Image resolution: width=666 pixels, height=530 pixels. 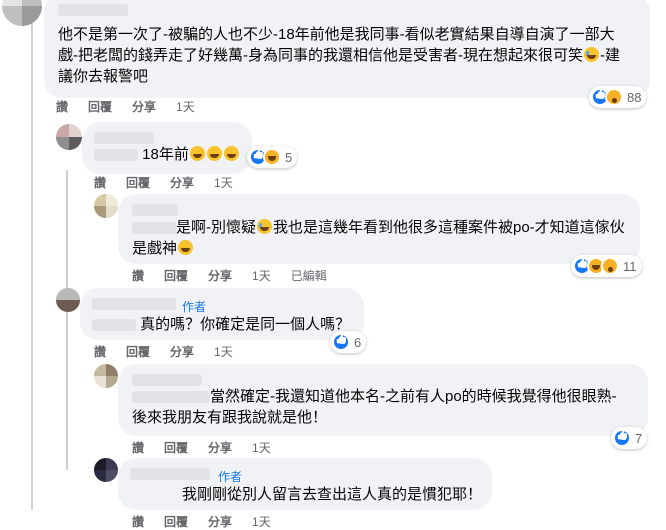 I want to click on reaction-summary: 6, so click(x=348, y=342).